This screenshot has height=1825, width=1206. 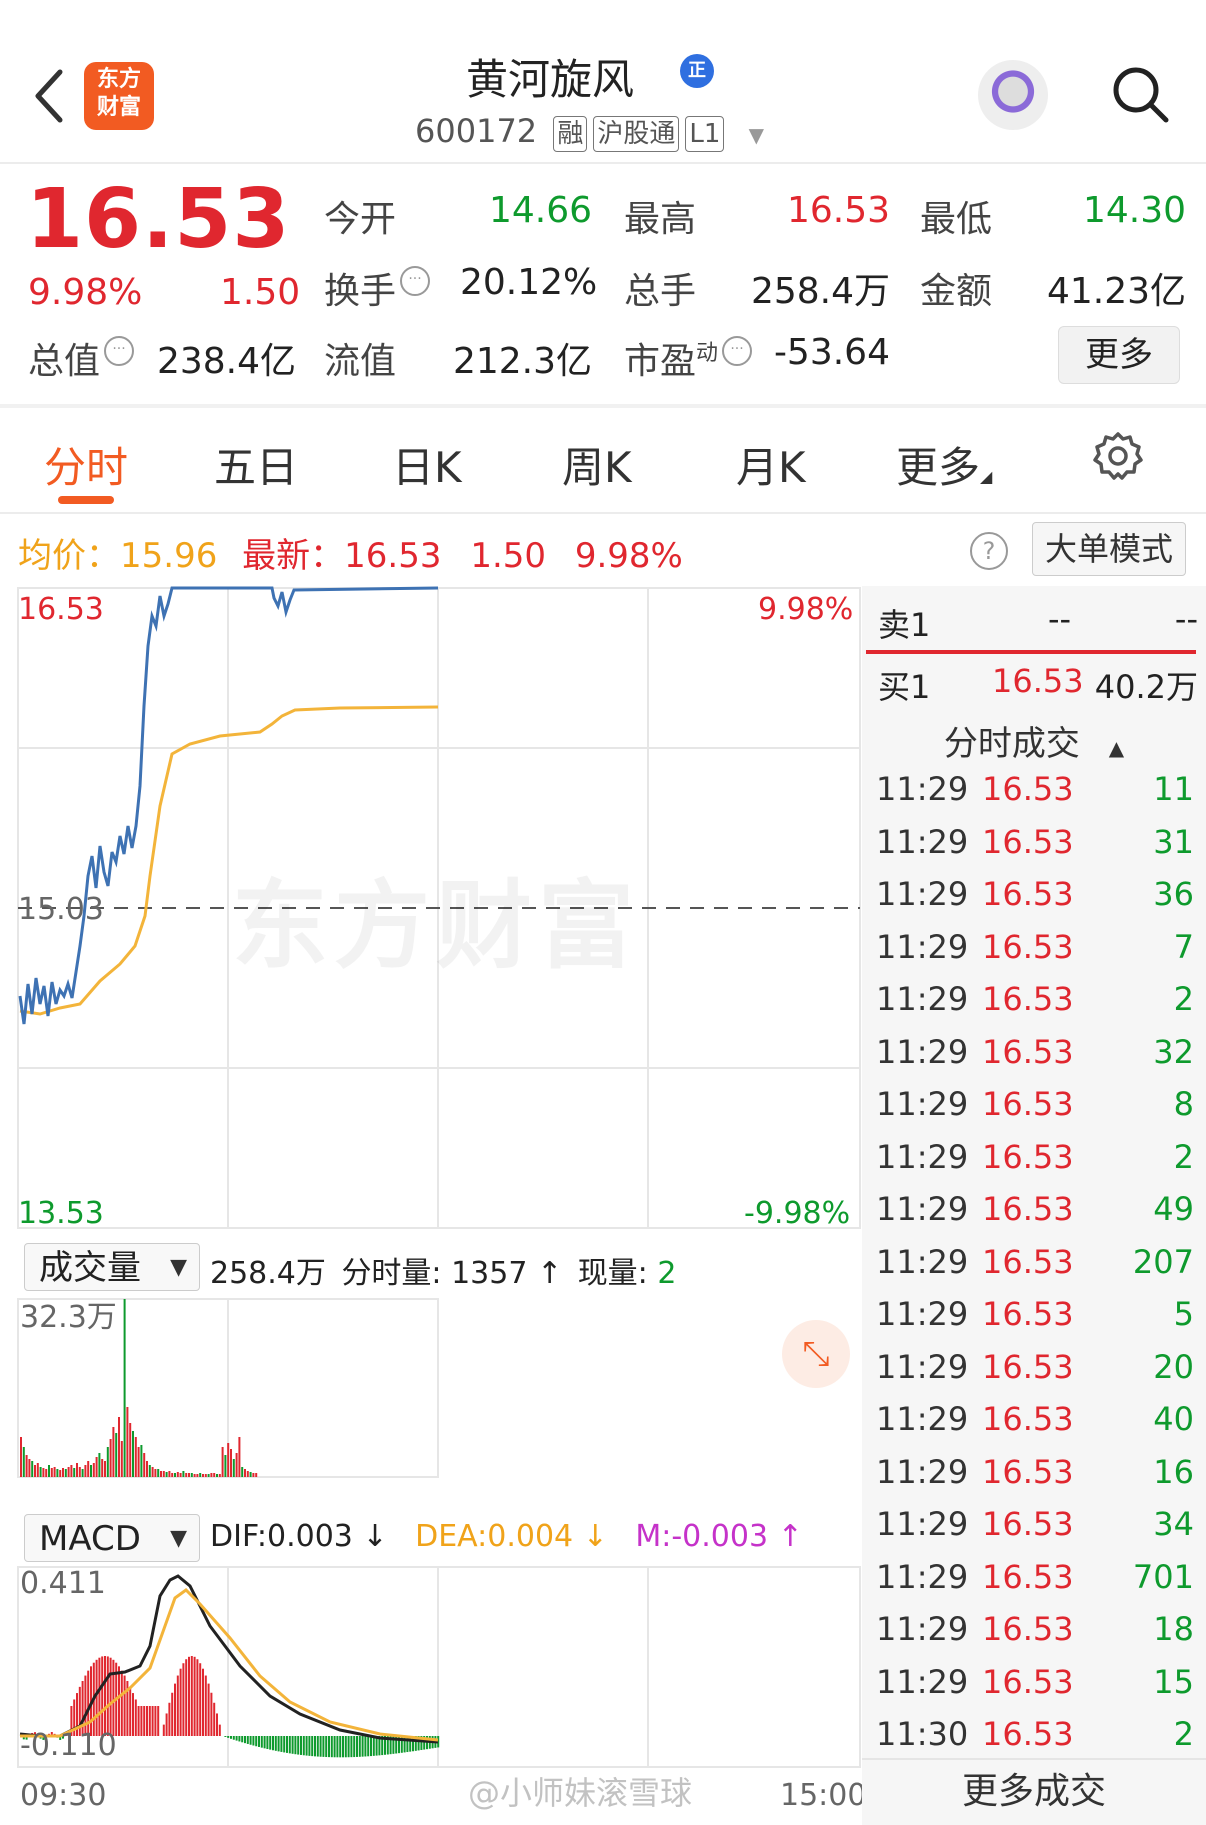 What do you see at coordinates (1119, 355) in the screenshot?
I see `more-quote-button: 更多` at bounding box center [1119, 355].